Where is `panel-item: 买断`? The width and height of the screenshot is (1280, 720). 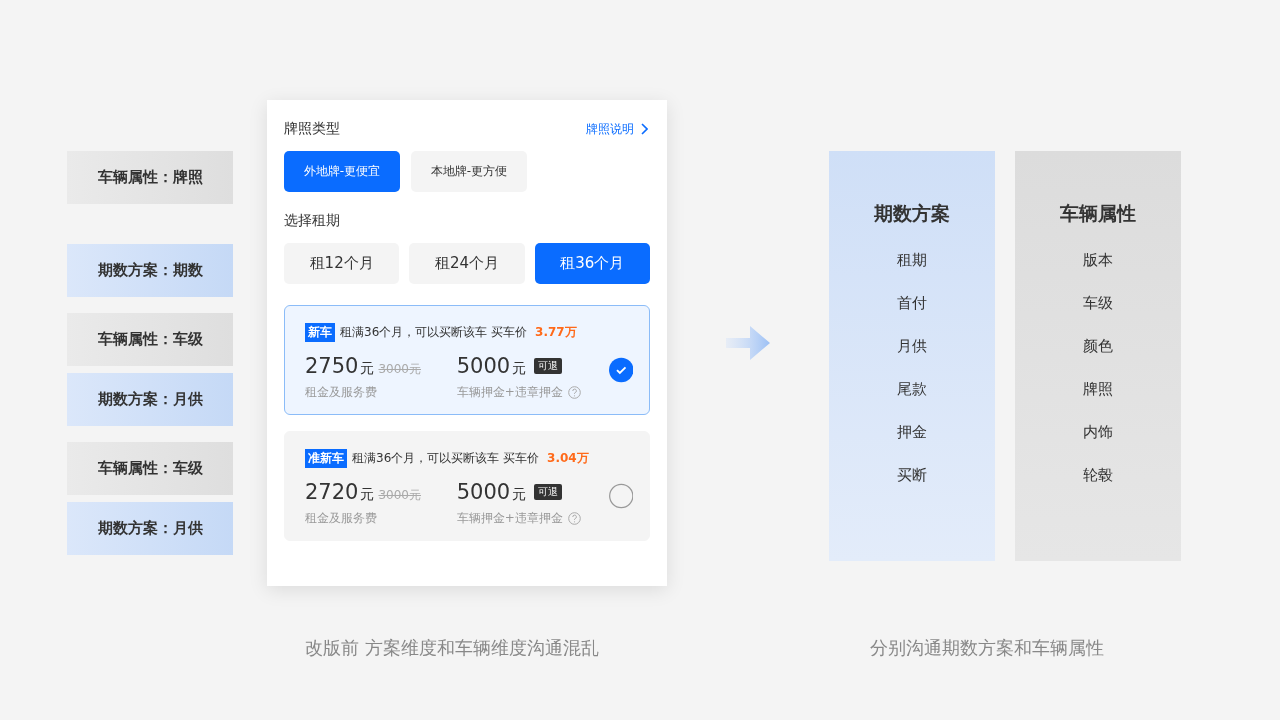 panel-item: 买断 is located at coordinates (912, 475).